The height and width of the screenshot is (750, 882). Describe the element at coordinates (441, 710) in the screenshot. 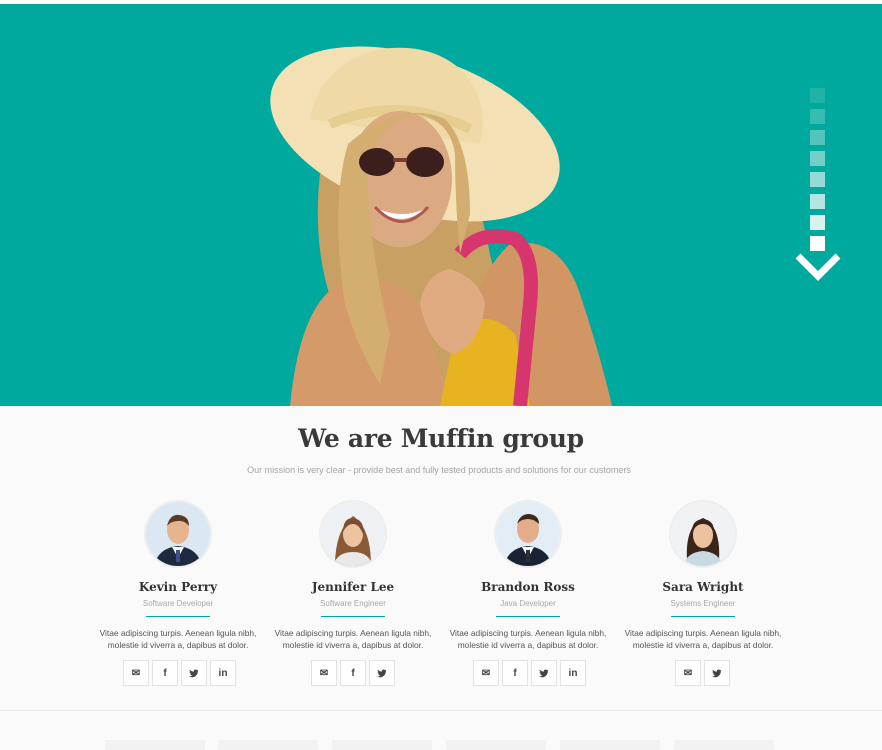

I see `section-divider` at that location.